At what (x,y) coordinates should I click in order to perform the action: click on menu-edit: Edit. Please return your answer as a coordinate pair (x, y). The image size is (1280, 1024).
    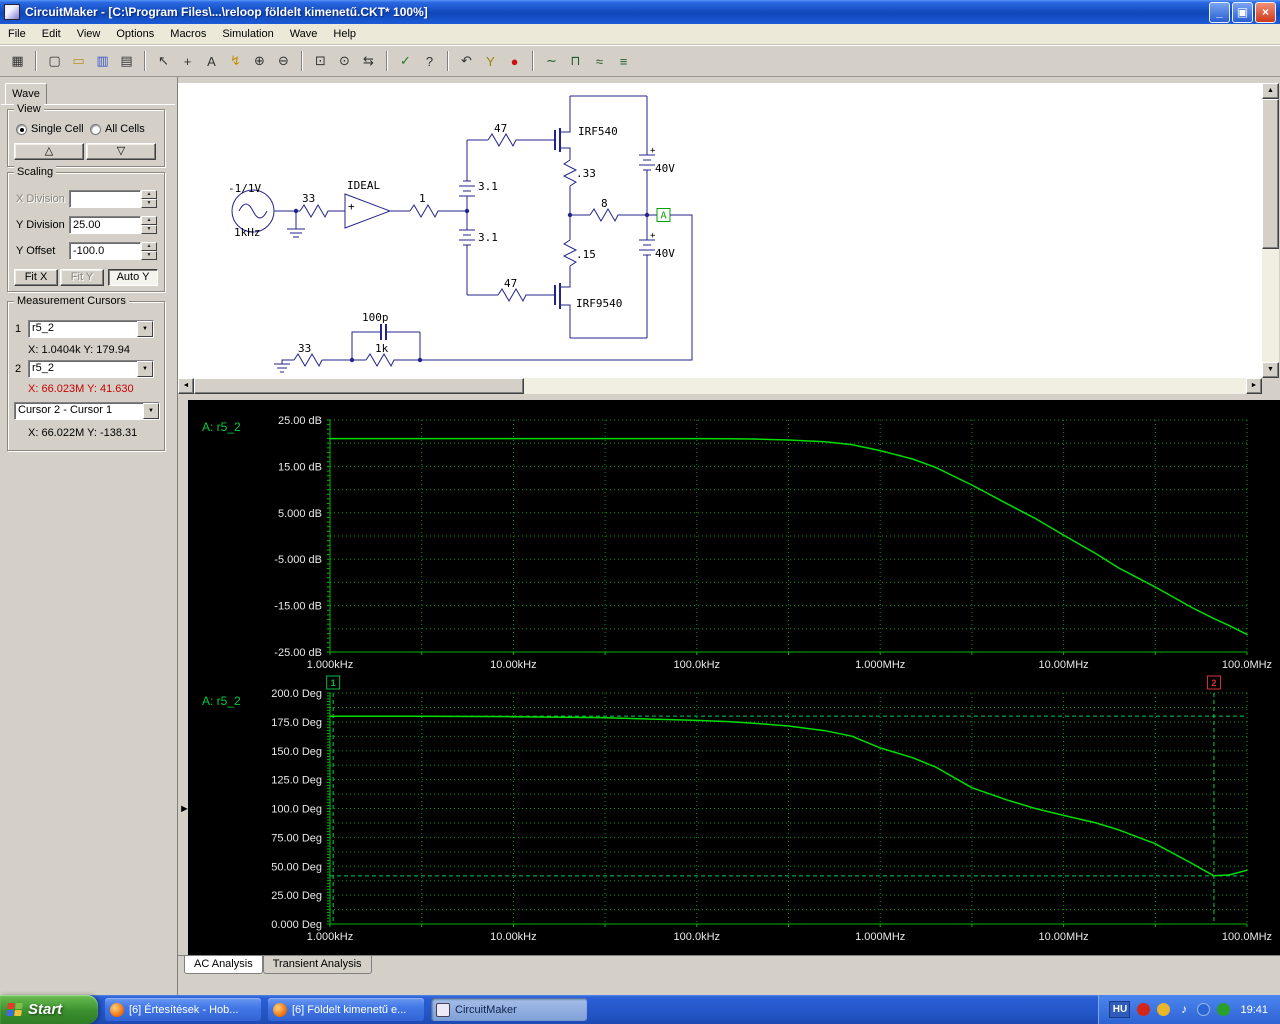
    Looking at the image, I should click on (51, 34).